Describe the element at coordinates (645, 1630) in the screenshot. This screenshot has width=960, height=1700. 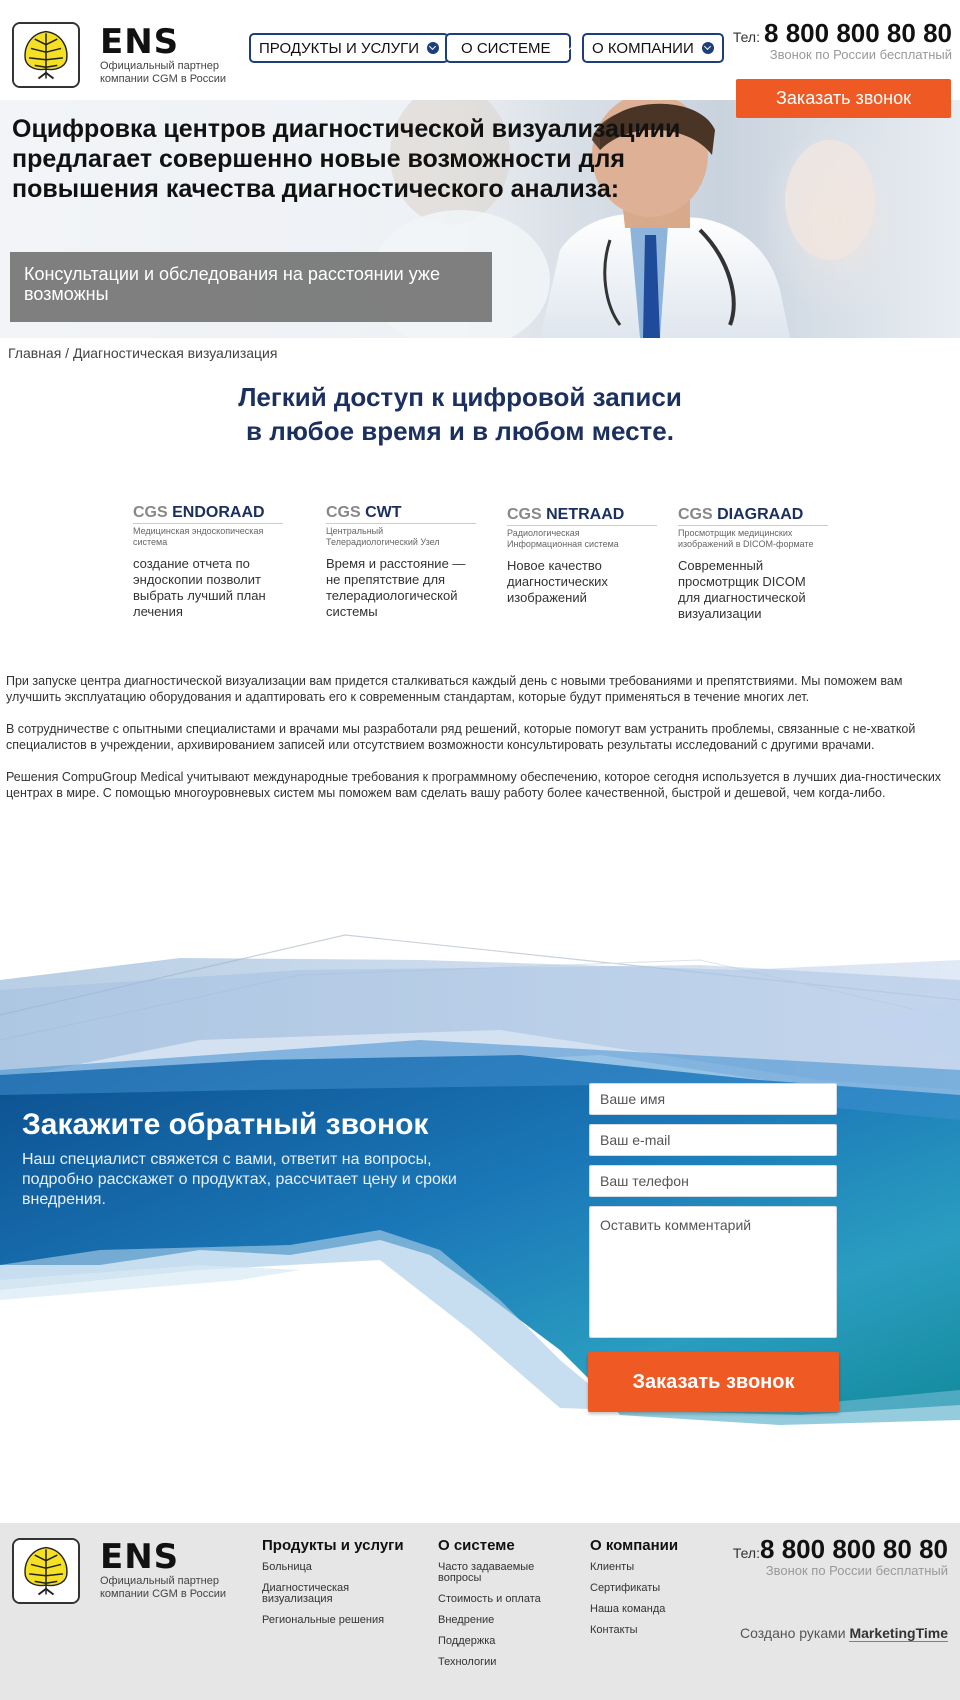
I see `footer-link: Контакты` at that location.